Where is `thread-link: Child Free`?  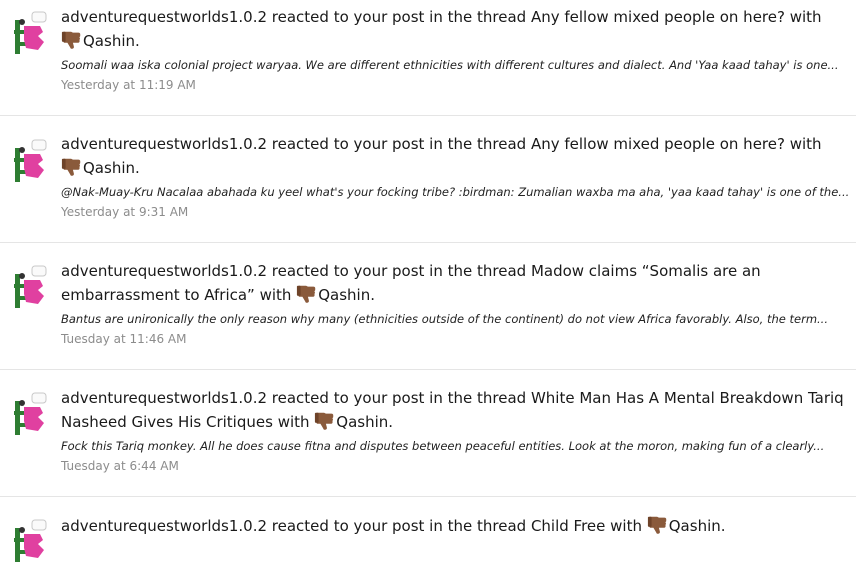
thread-link: Child Free is located at coordinates (568, 526).